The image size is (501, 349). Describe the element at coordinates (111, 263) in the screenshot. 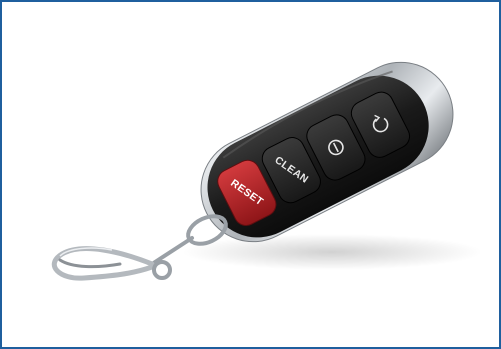

I see `lobster-clasp` at that location.